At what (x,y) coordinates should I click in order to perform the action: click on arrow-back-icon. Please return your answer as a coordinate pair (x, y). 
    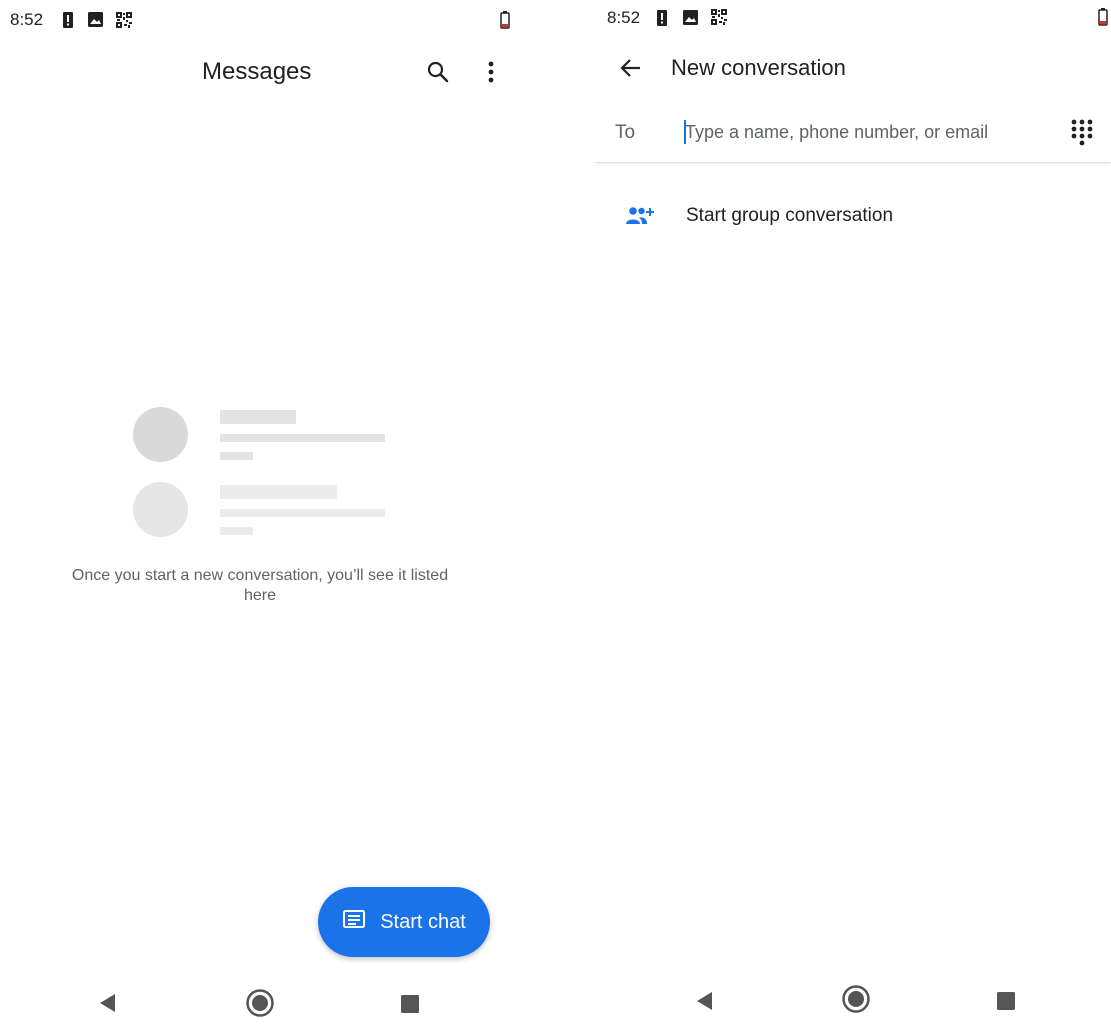
    Looking at the image, I should click on (631, 70).